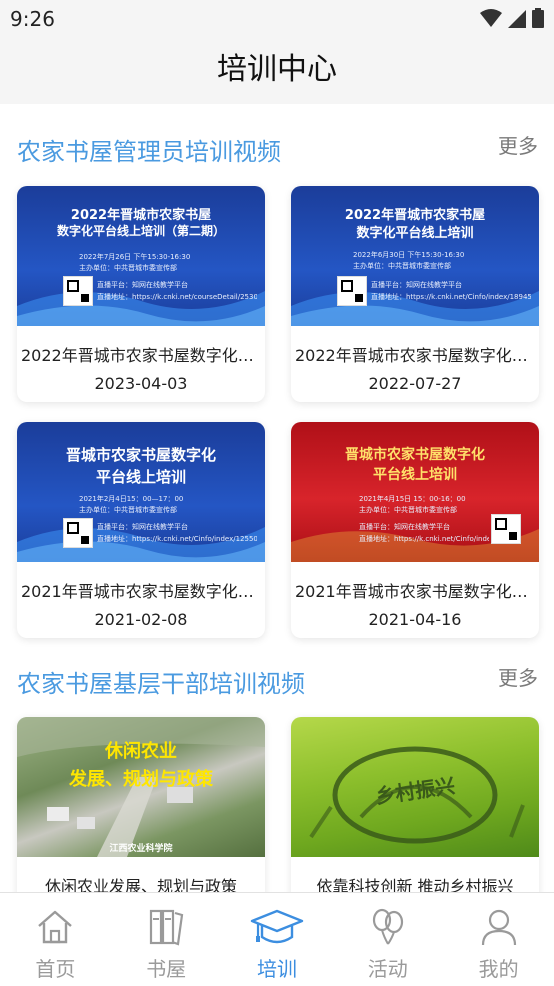 This screenshot has height=986, width=554. What do you see at coordinates (415, 233) in the screenshot?
I see `thumb-line2: 数字化平台线上培训` at bounding box center [415, 233].